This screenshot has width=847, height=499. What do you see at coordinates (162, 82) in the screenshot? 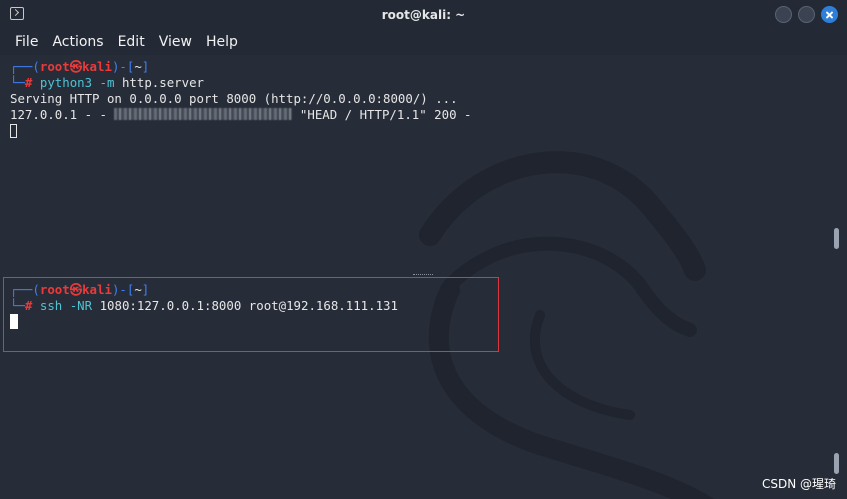
I see `command-args: http.server` at bounding box center [162, 82].